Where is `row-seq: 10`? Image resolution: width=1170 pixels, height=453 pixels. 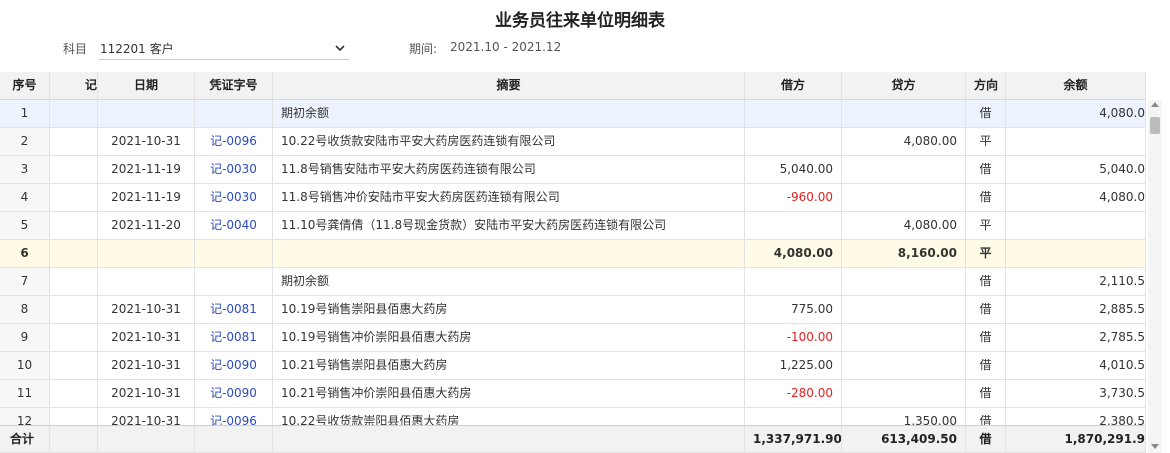
row-seq: 10 is located at coordinates (25, 366).